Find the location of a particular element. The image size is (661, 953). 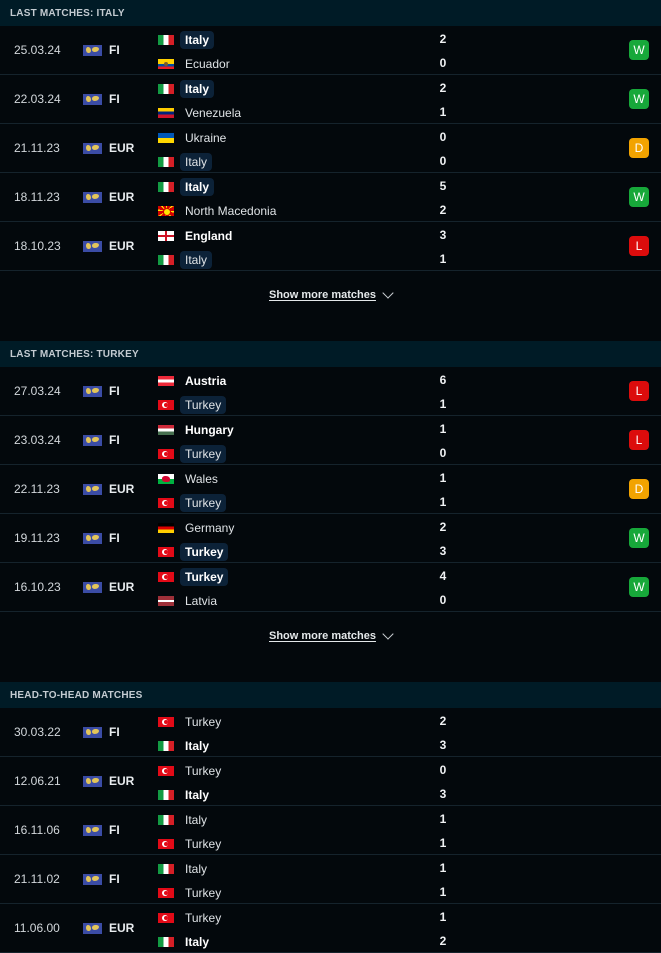

match-row: 30.03.22 FI Turkey 2 Italy 3 is located at coordinates (330, 732).